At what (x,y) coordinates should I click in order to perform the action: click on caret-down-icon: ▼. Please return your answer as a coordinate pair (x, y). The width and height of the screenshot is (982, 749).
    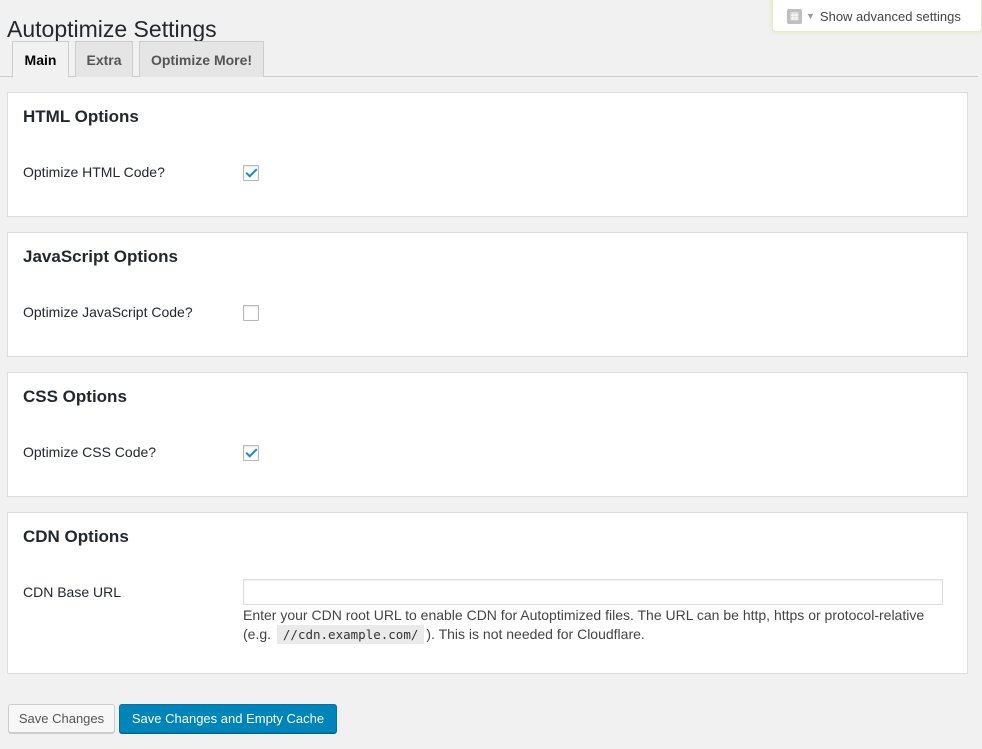
    Looking at the image, I should click on (810, 16).